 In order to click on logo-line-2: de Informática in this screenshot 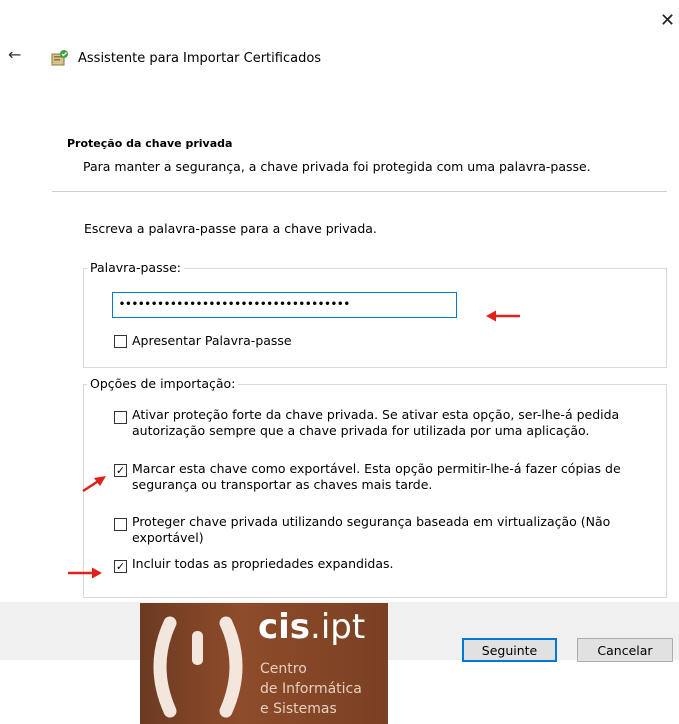, I will do `click(311, 689)`.